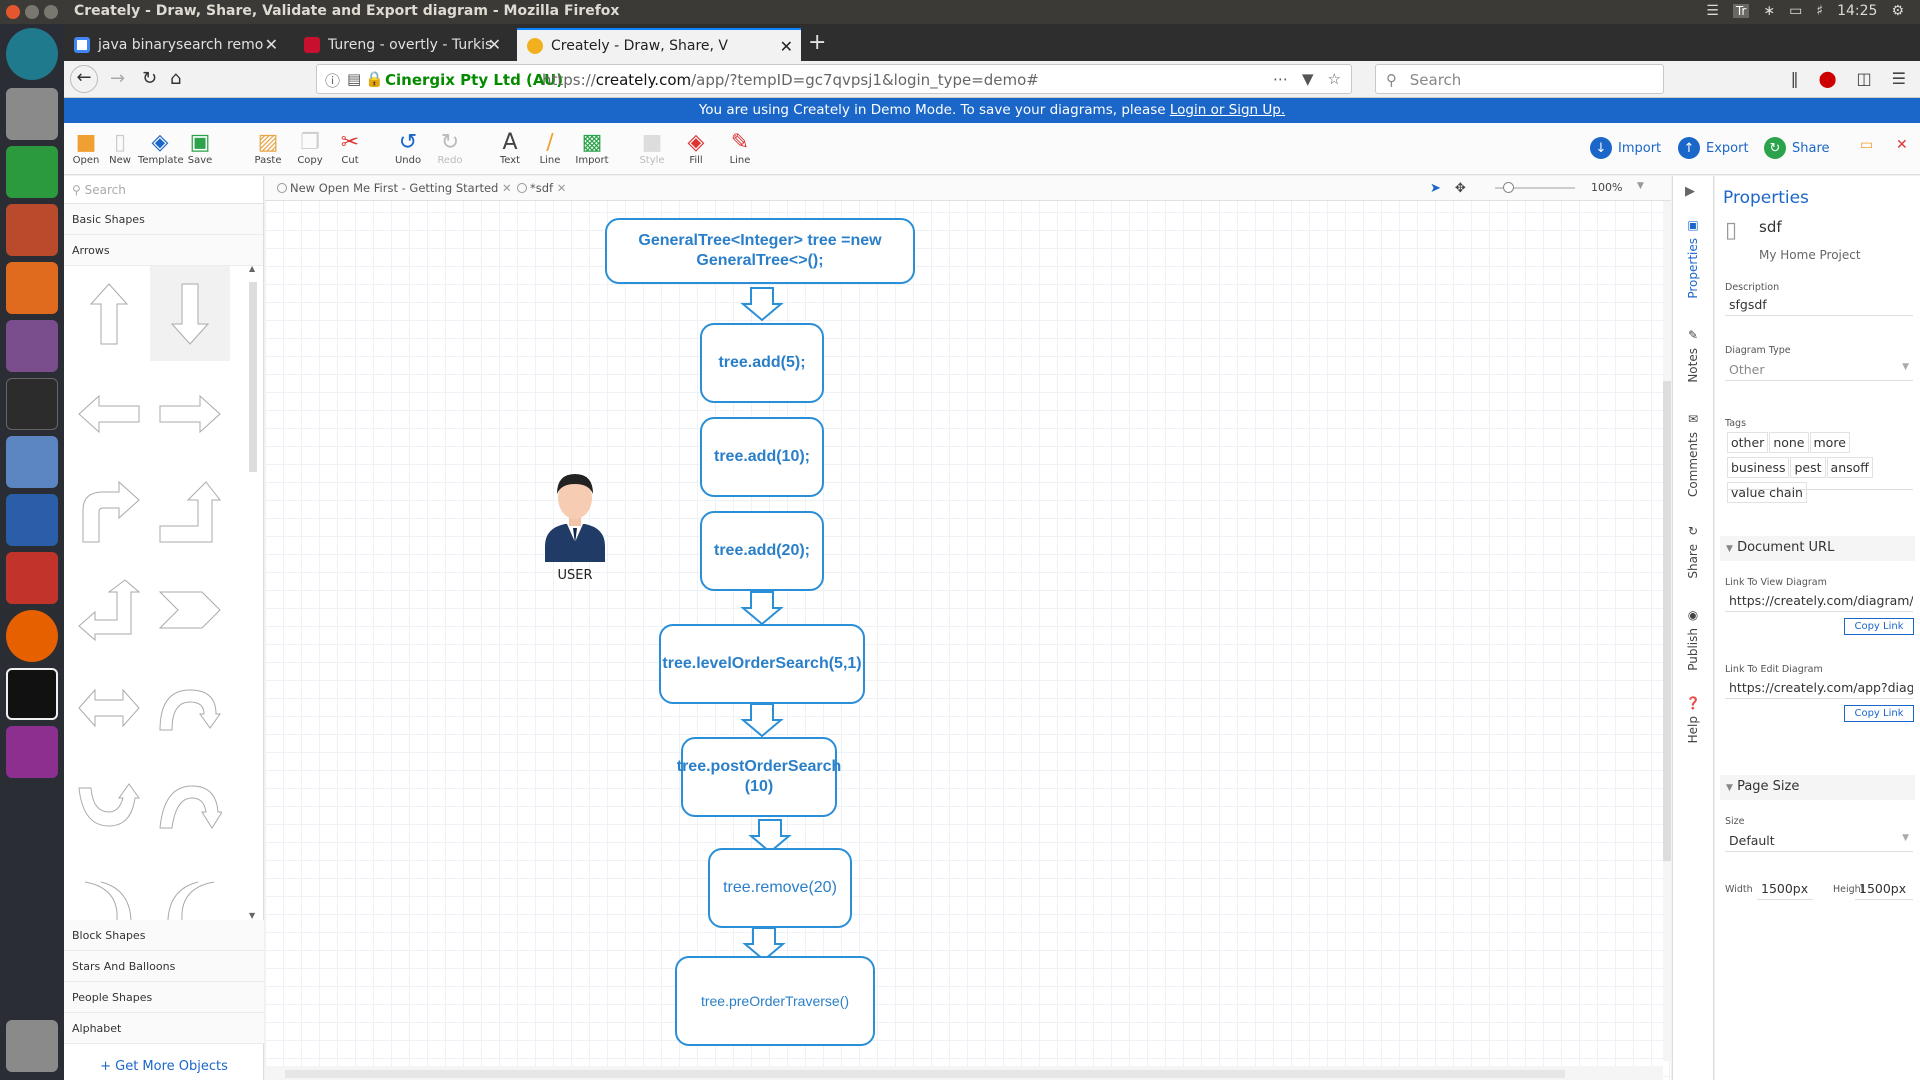 The image size is (1920, 1080). I want to click on copy-view-link-button: Copy Link, so click(1879, 626).